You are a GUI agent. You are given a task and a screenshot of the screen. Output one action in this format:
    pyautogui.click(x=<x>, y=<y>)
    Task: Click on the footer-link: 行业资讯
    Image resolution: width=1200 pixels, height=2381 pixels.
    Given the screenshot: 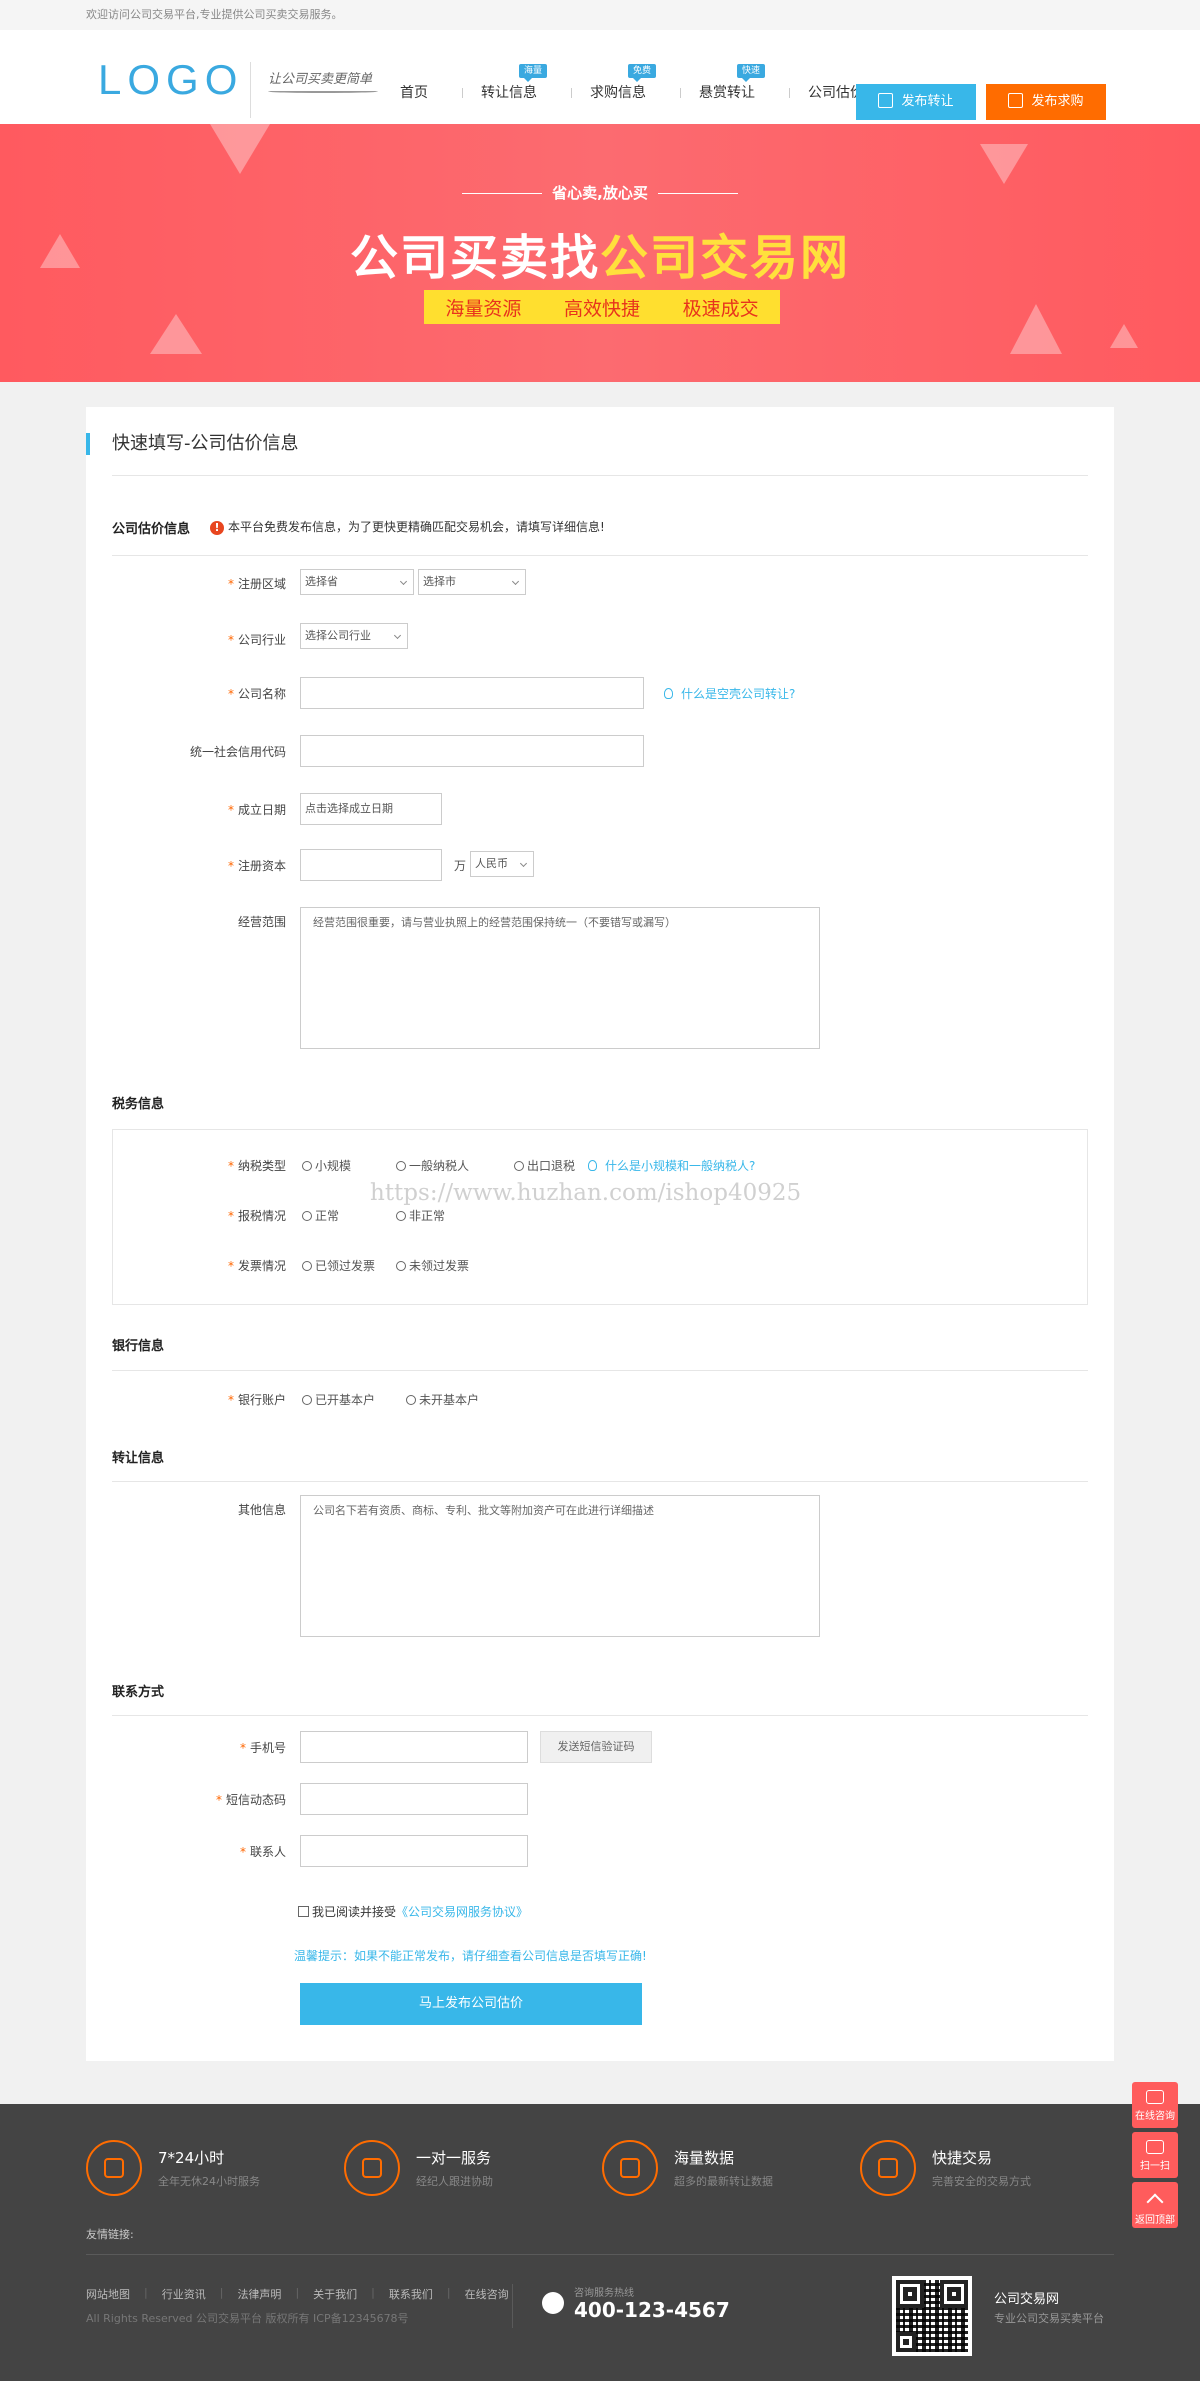 What is the action you would take?
    pyautogui.click(x=184, y=2294)
    